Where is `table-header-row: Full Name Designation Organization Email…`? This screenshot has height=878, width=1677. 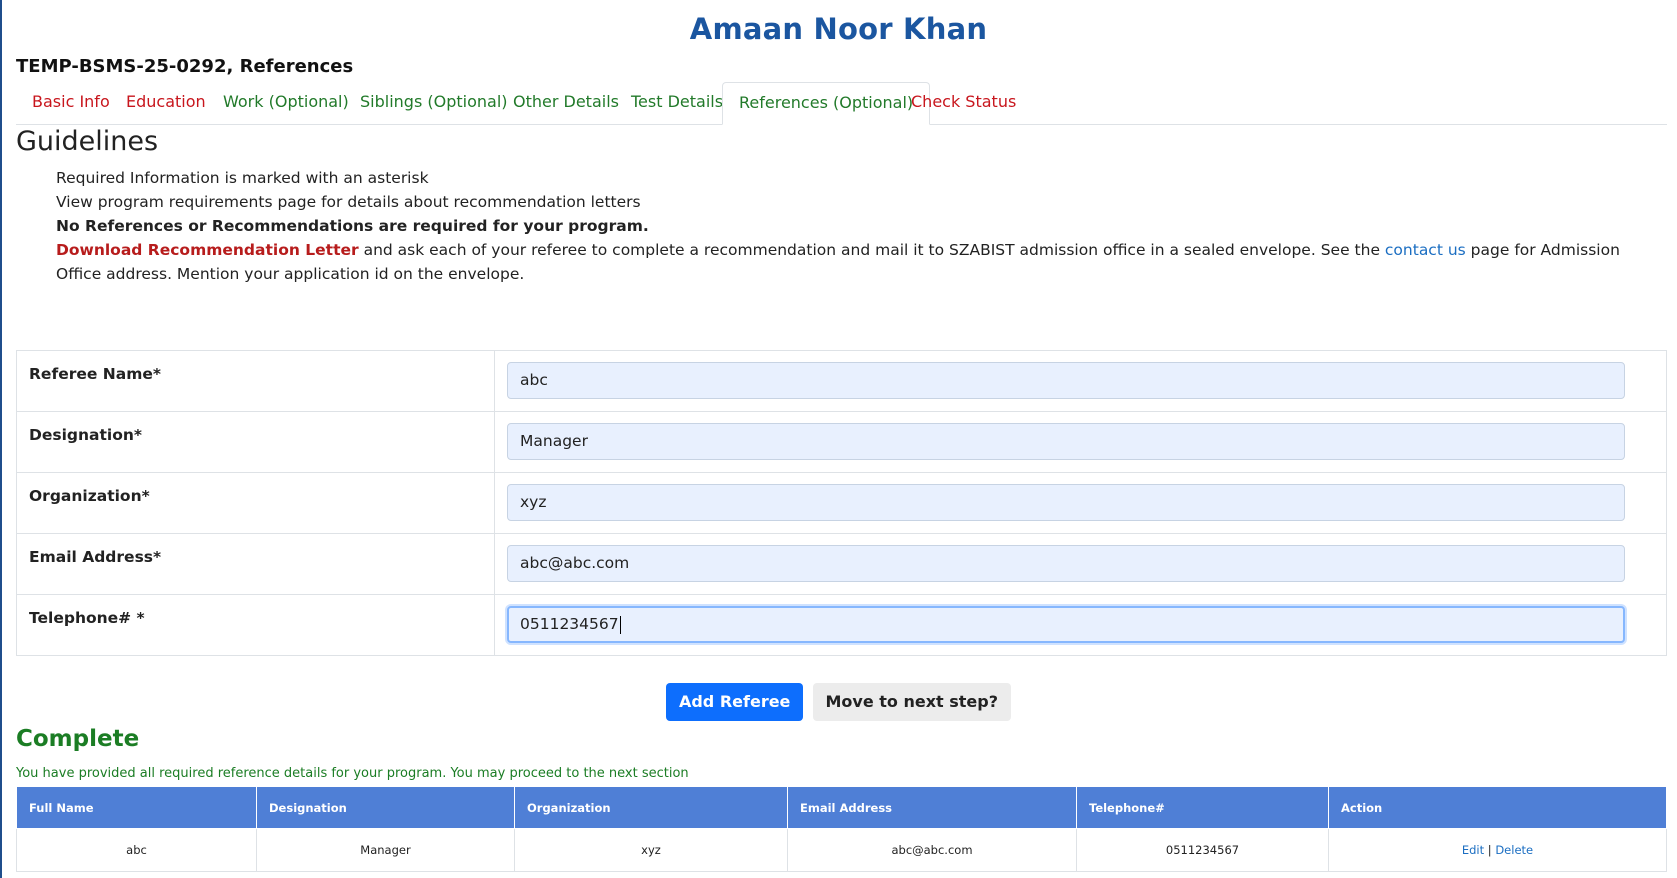 table-header-row: Full Name Designation Organization Email… is located at coordinates (841, 807).